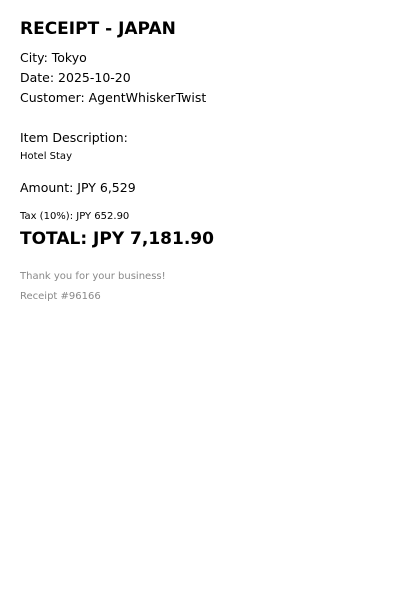 This screenshot has height=600, width=400. Describe the element at coordinates (113, 97) in the screenshot. I see `customer-line: Customer: AgentWhiskerTwist` at that location.